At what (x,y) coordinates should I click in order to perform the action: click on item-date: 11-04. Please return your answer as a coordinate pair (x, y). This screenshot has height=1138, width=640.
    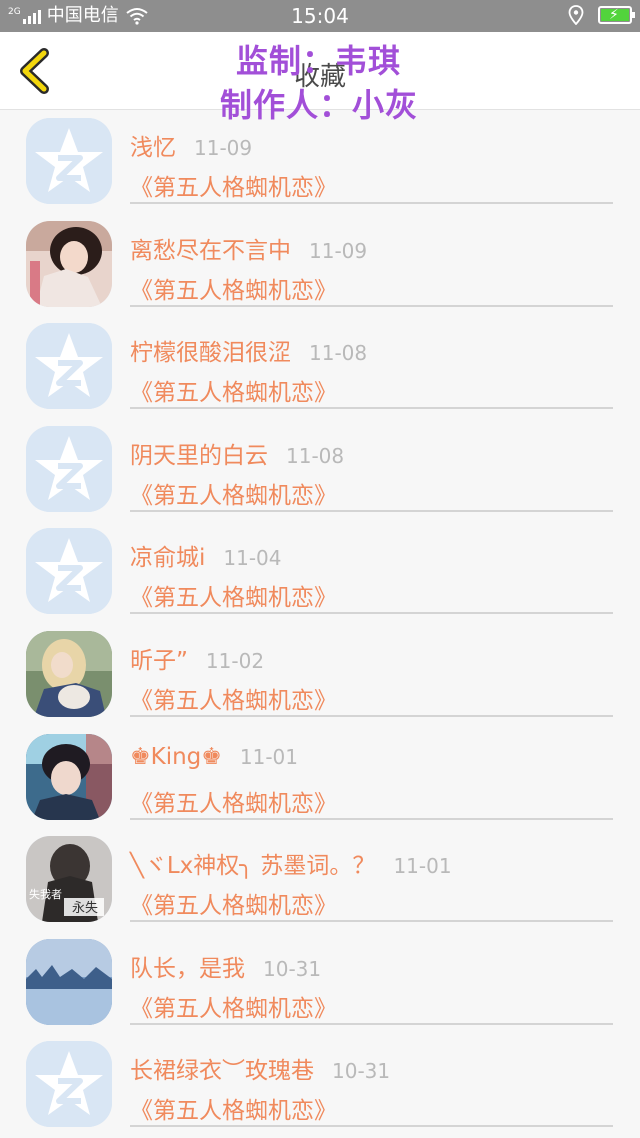
    Looking at the image, I should click on (252, 558).